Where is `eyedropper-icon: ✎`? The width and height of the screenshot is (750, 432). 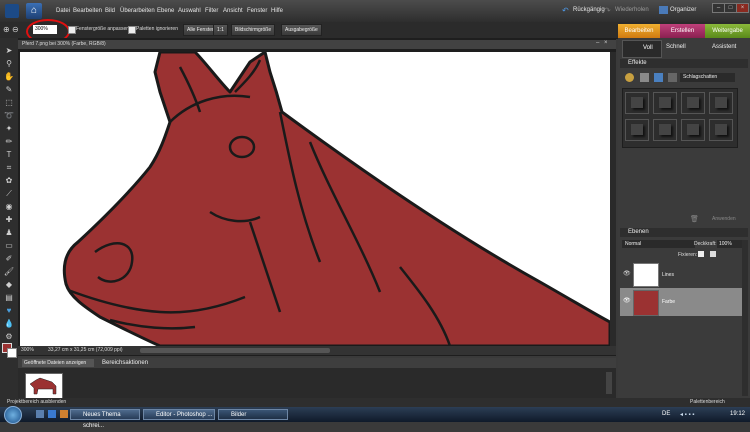 eyedropper-icon: ✎ is located at coordinates (9, 90).